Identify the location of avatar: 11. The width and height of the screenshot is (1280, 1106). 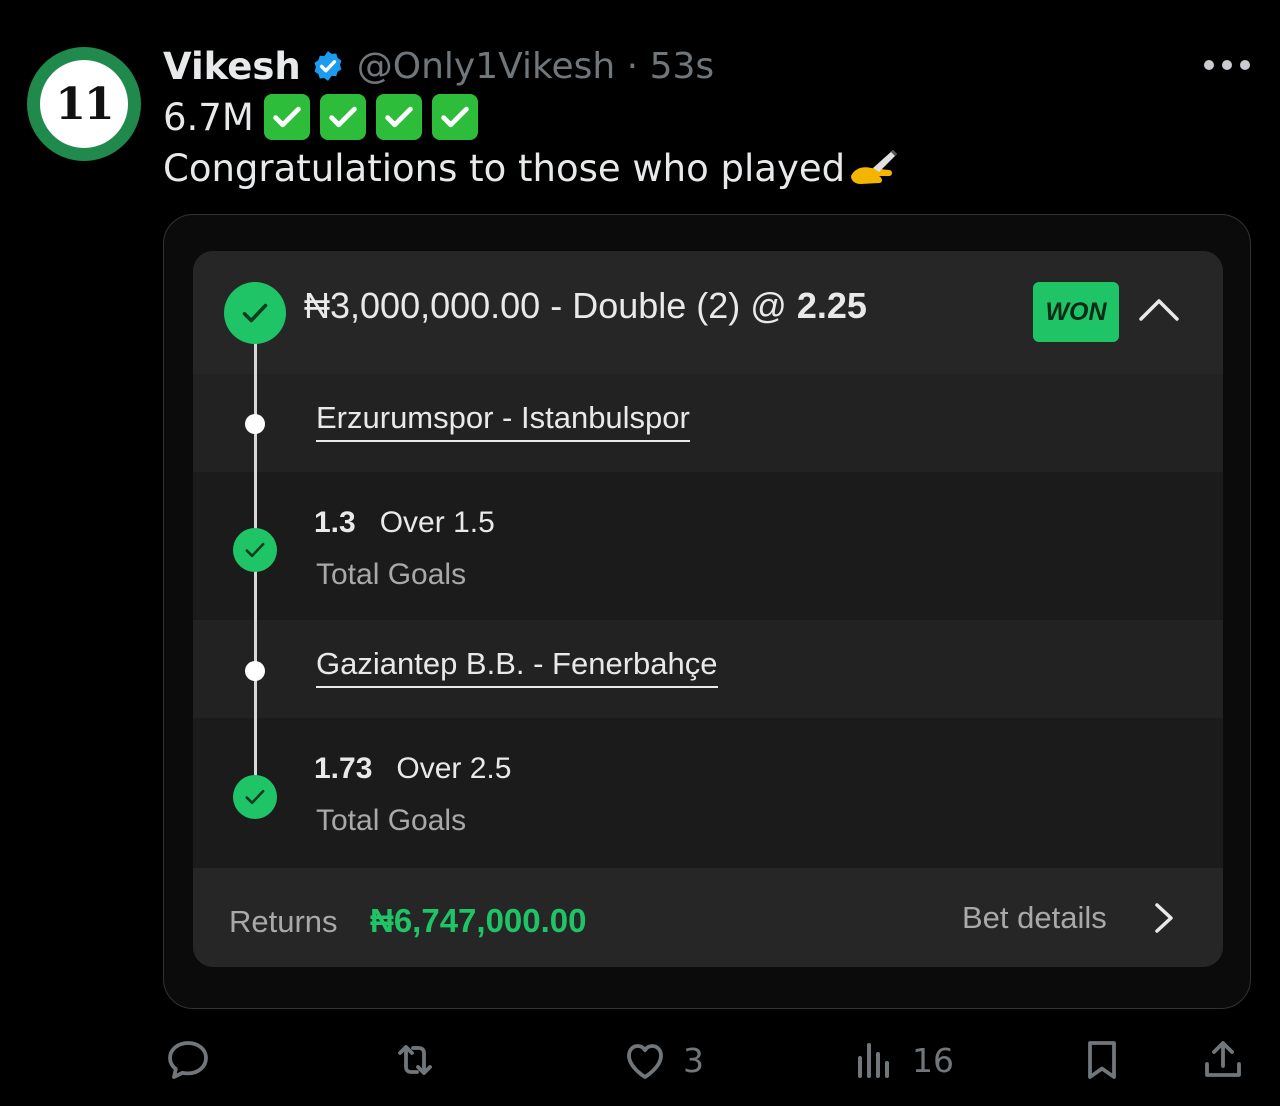
(84, 104).